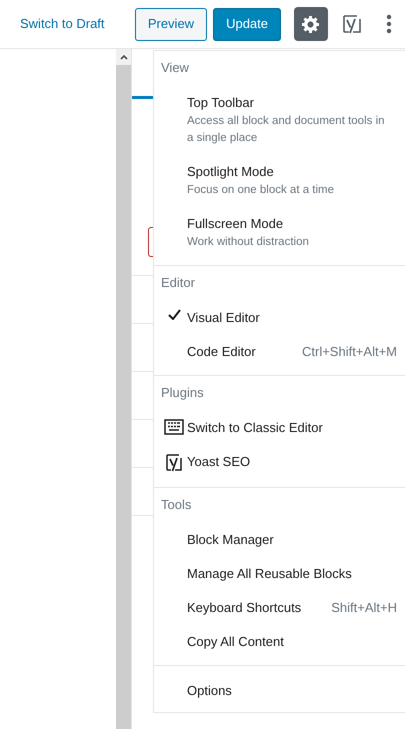 The width and height of the screenshot is (405, 729). Describe the element at coordinates (279, 574) in the screenshot. I see `menu-item: Manage All Reusable Blocks` at that location.